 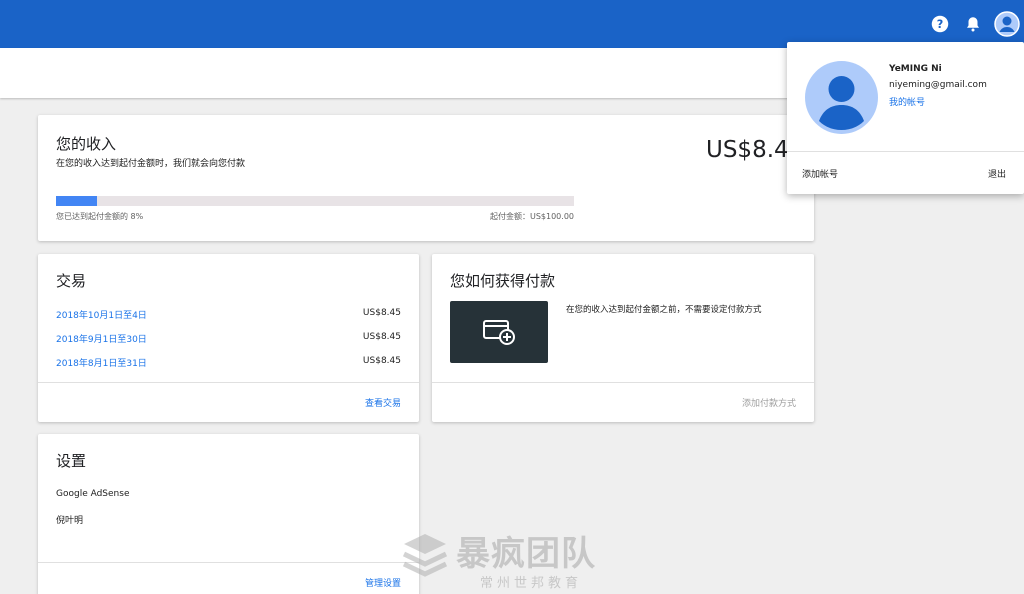 I want to click on top-app-bar: ?, so click(x=512, y=24).